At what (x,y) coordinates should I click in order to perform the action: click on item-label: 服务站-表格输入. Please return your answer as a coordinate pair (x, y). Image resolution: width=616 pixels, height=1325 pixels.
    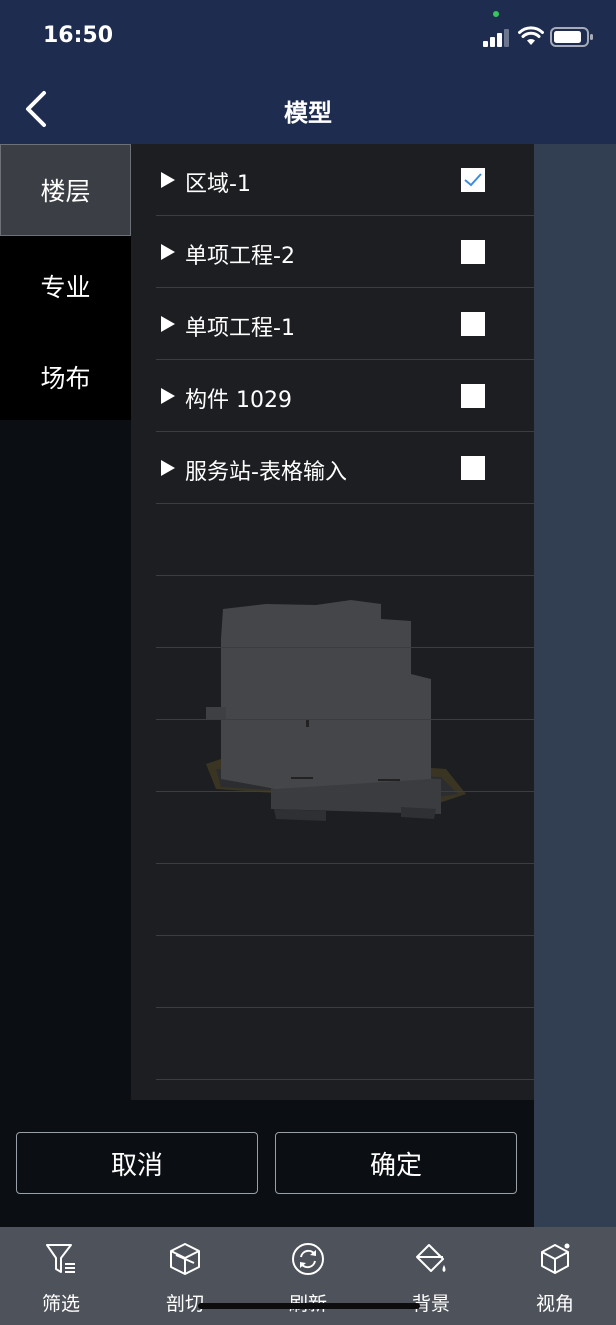
    Looking at the image, I should click on (266, 472).